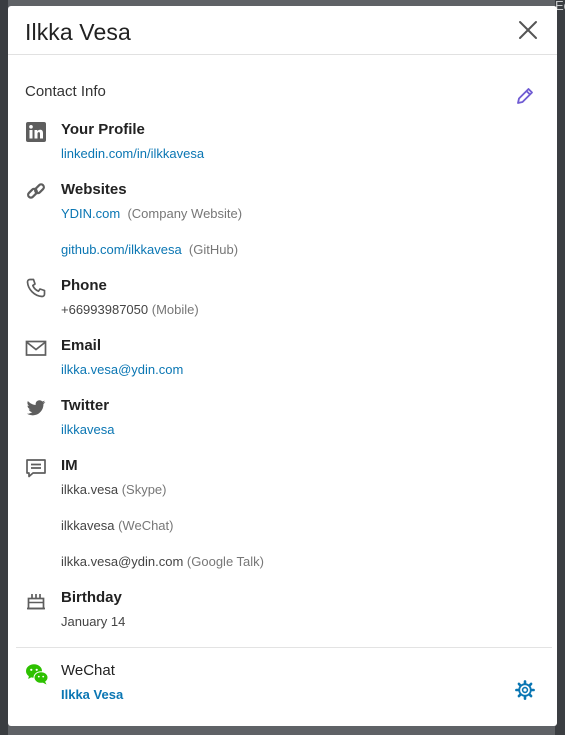  Describe the element at coordinates (36, 348) in the screenshot. I see `envelope-icon` at that location.